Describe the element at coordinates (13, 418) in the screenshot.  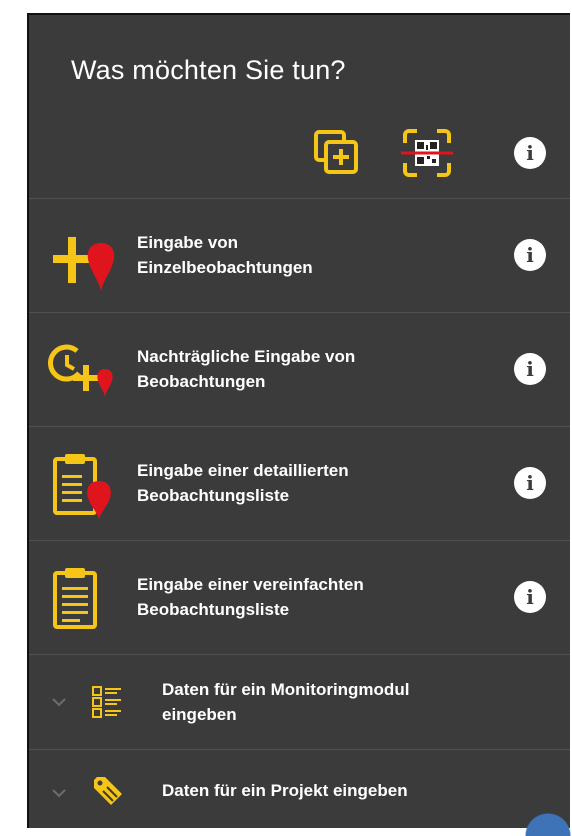
I see `left-edge` at that location.